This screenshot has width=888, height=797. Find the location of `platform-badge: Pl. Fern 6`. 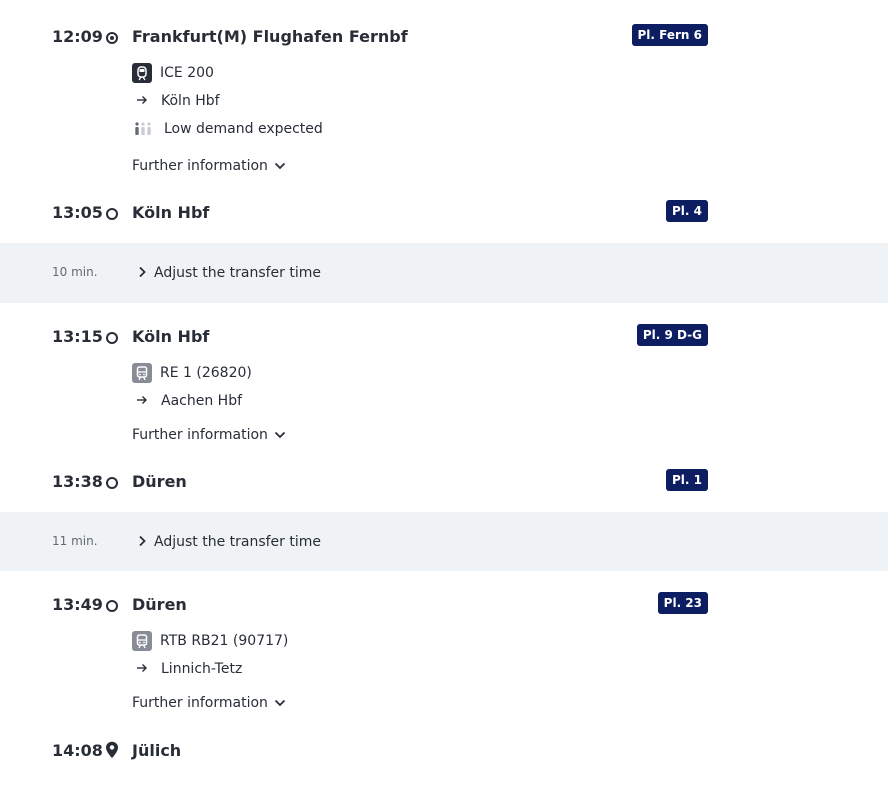

platform-badge: Pl. Fern 6 is located at coordinates (669, 35).